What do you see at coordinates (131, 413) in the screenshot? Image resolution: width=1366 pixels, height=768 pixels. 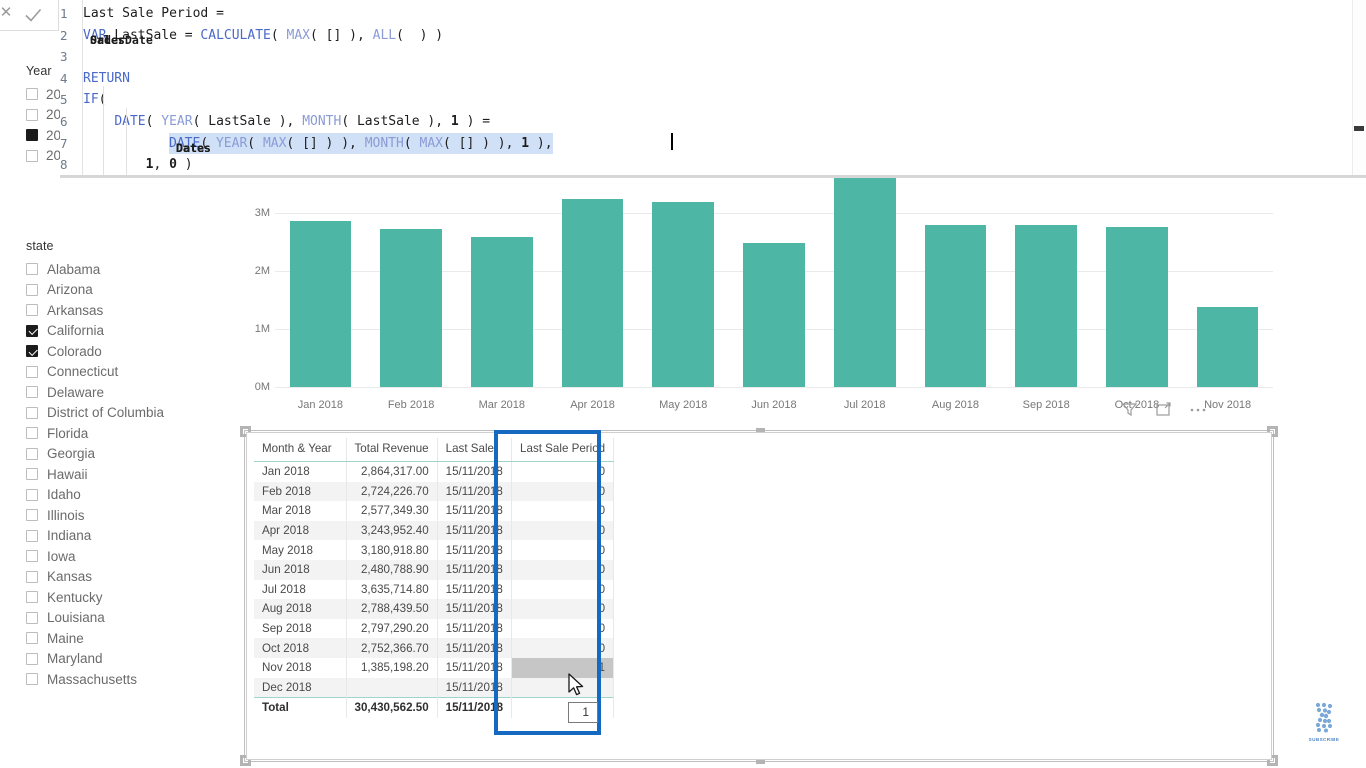 I see `state-slicer-item: District of Columbia` at bounding box center [131, 413].